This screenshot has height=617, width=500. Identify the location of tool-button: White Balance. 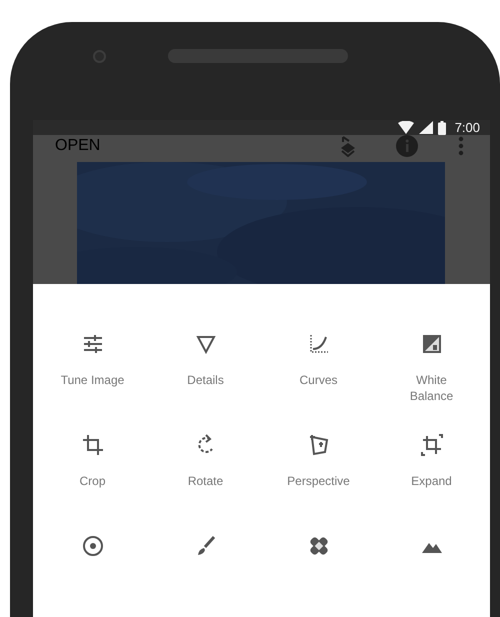
(431, 368).